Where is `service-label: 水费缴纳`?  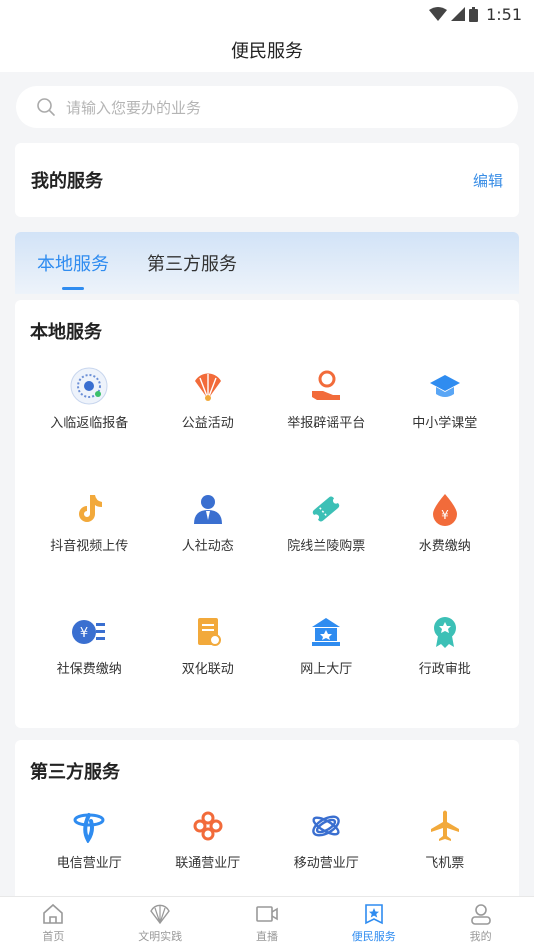 service-label: 水费缴纳 is located at coordinates (444, 546).